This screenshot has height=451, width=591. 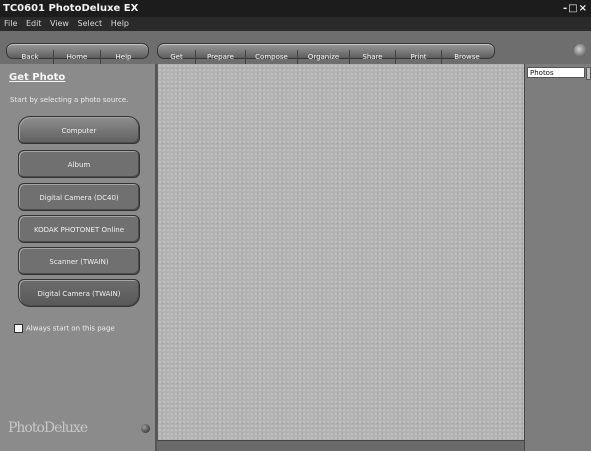 What do you see at coordinates (71, 8) in the screenshot?
I see `window-title: TC0601 PhotoDeluxe EX` at bounding box center [71, 8].